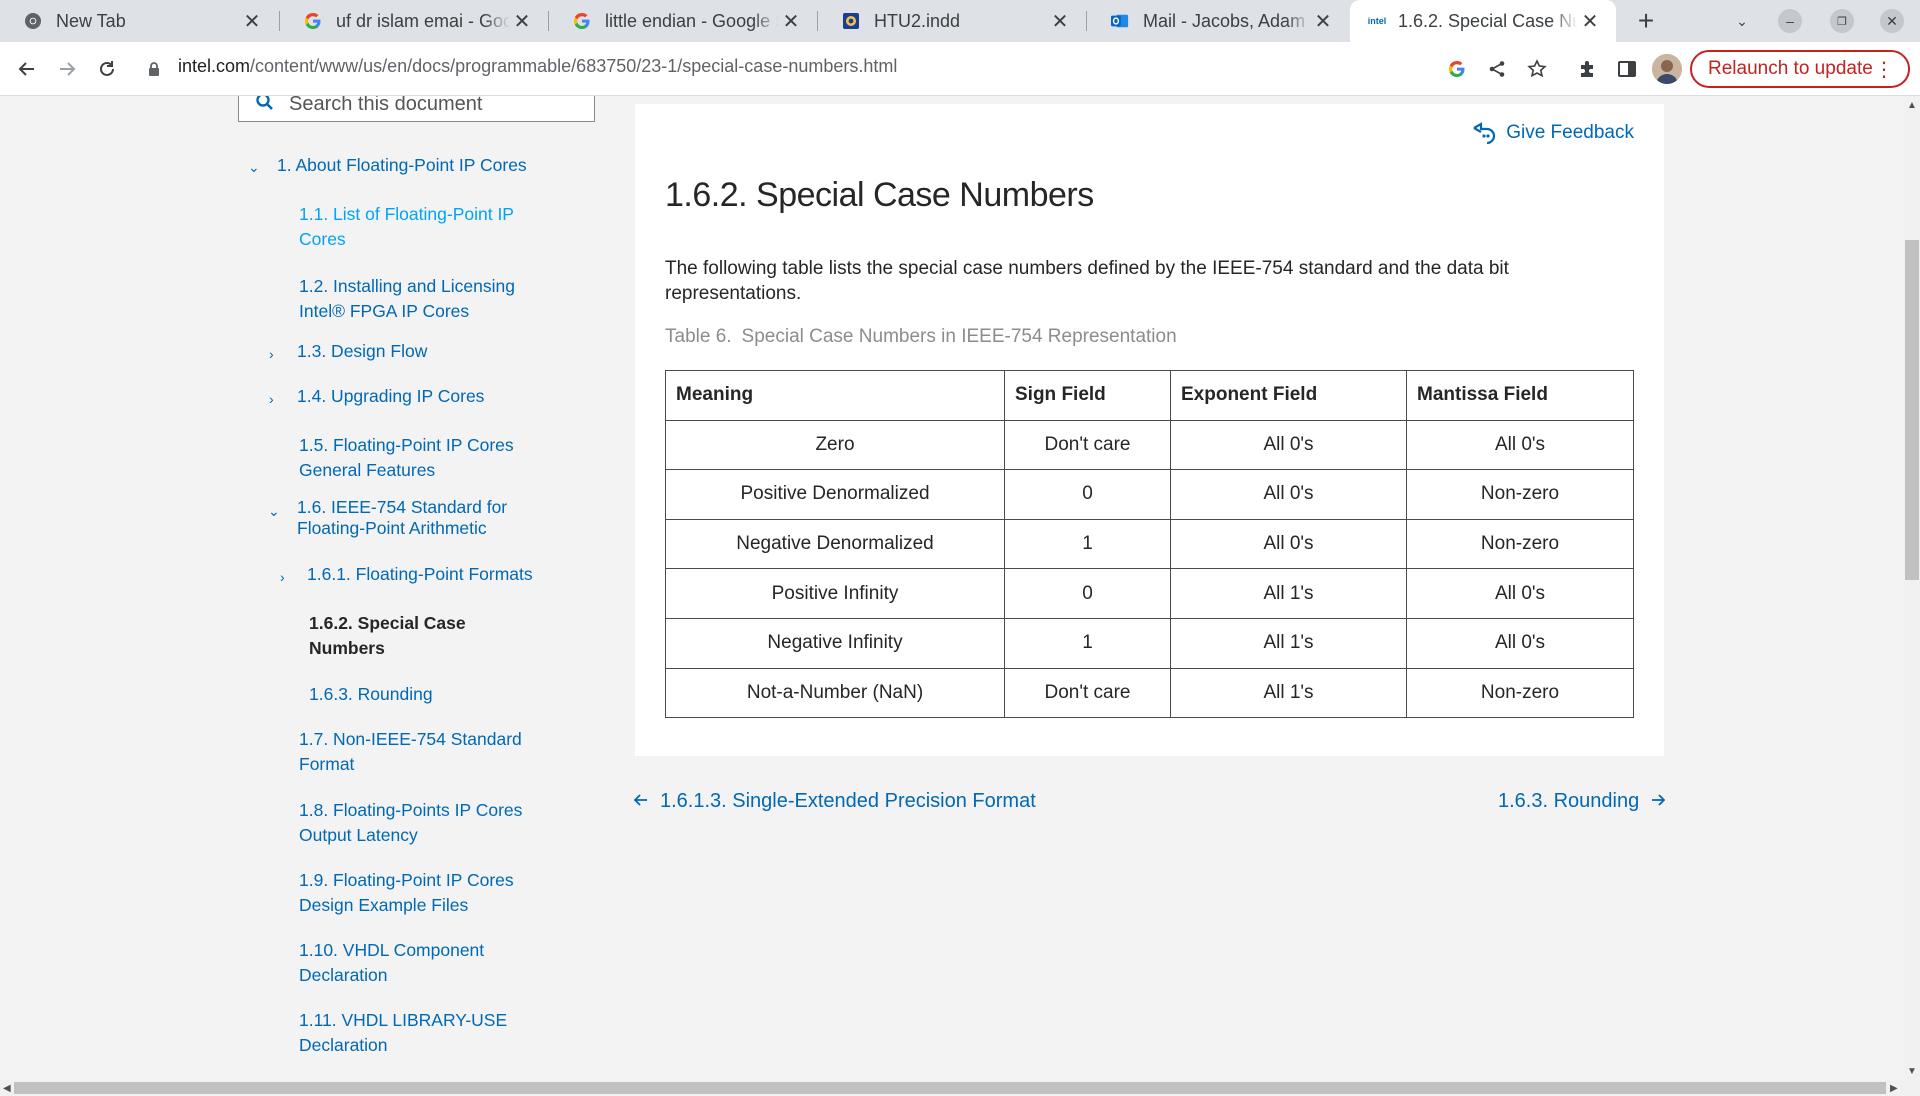 Image resolution: width=1920 pixels, height=1096 pixels. What do you see at coordinates (835, 494) in the screenshot?
I see `table-cell: Positive Denormalized` at bounding box center [835, 494].